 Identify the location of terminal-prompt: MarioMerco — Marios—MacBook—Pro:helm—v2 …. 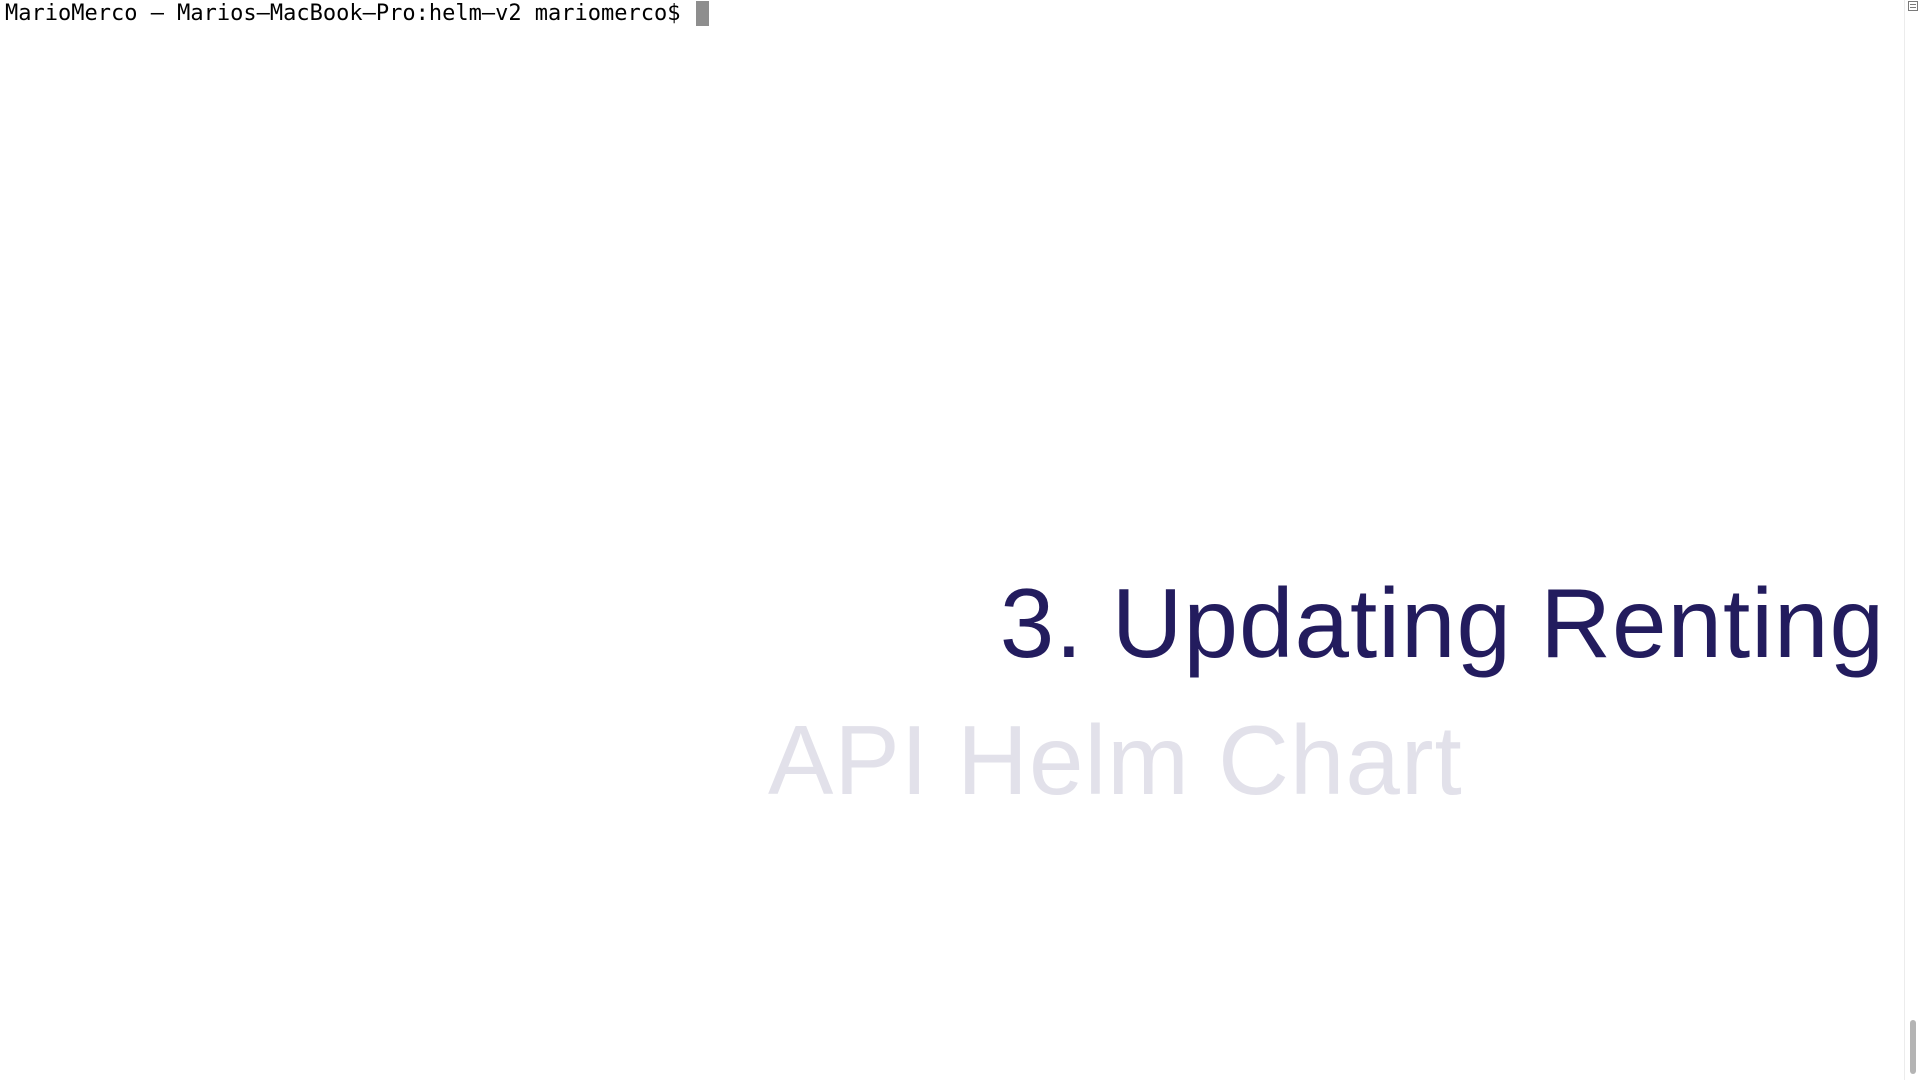
(349, 13).